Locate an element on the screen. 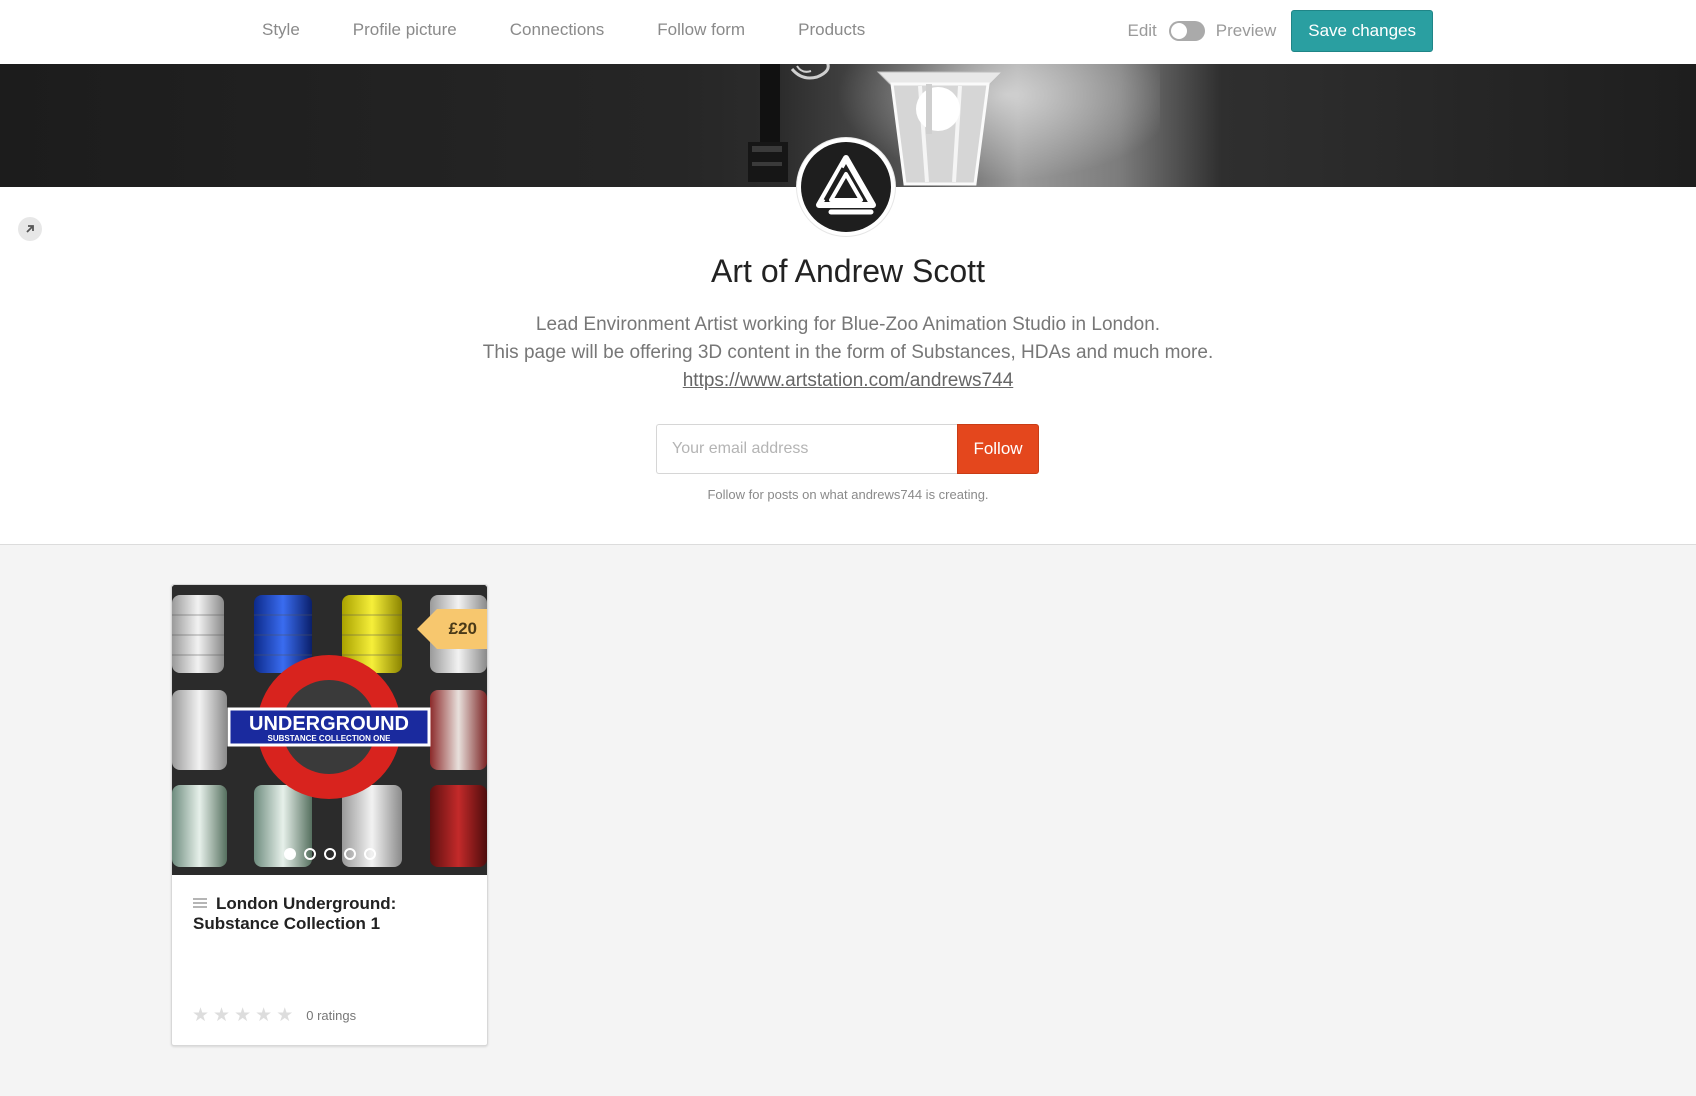 This screenshot has width=1696, height=1096. follow-form: Follow is located at coordinates (847, 449).